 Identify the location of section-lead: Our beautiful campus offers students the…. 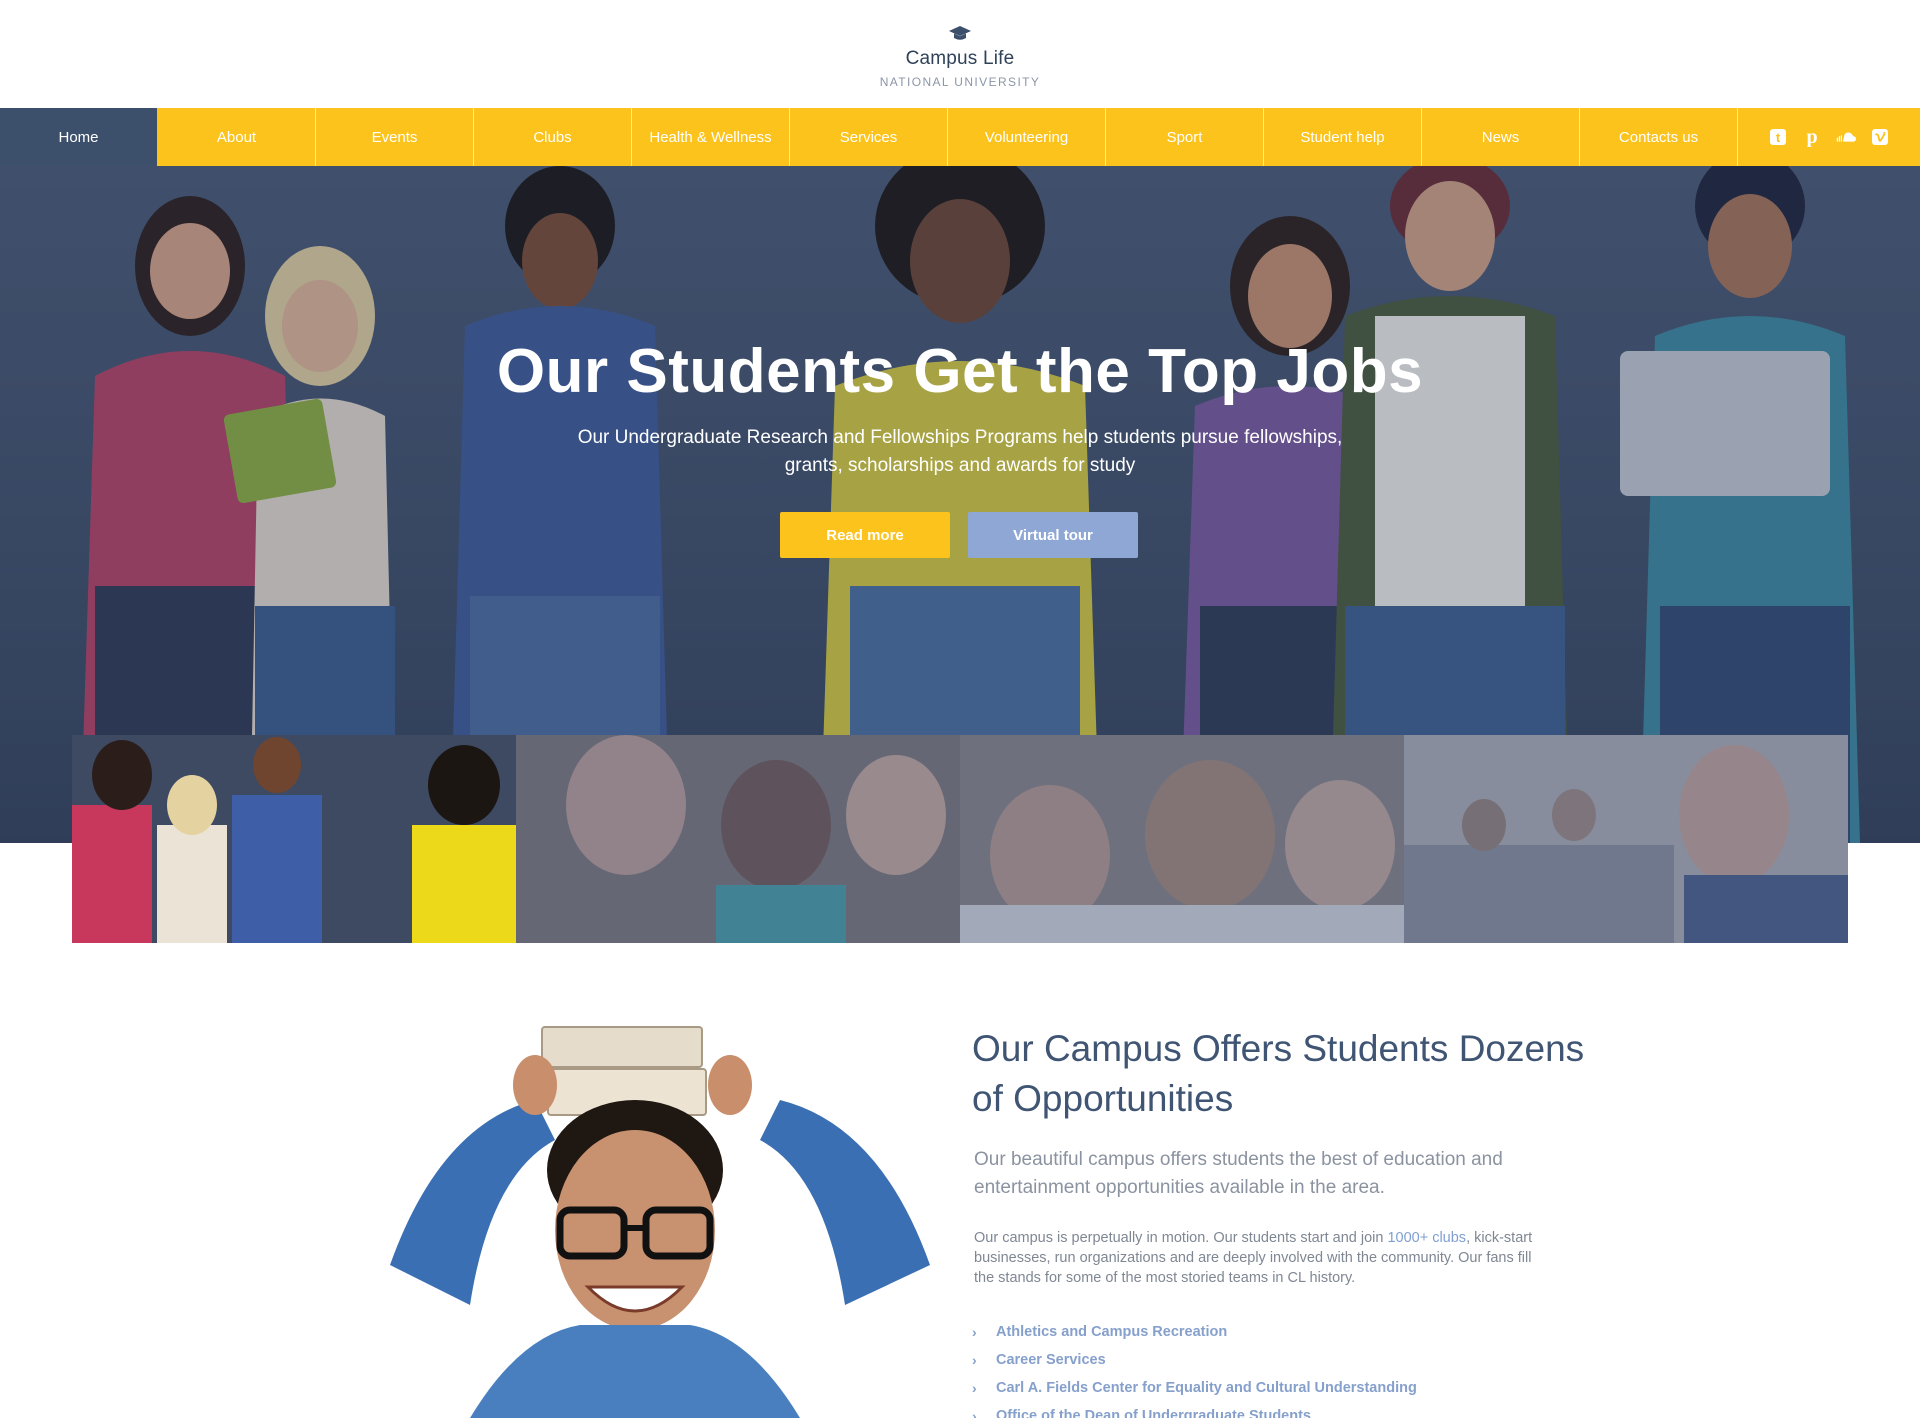
(1238, 1173).